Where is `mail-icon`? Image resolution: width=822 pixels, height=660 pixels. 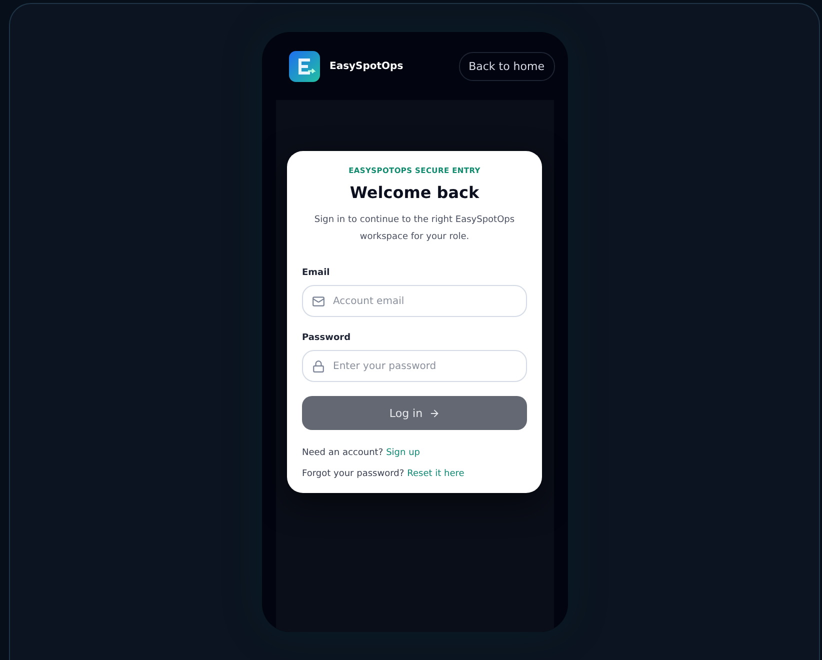 mail-icon is located at coordinates (318, 301).